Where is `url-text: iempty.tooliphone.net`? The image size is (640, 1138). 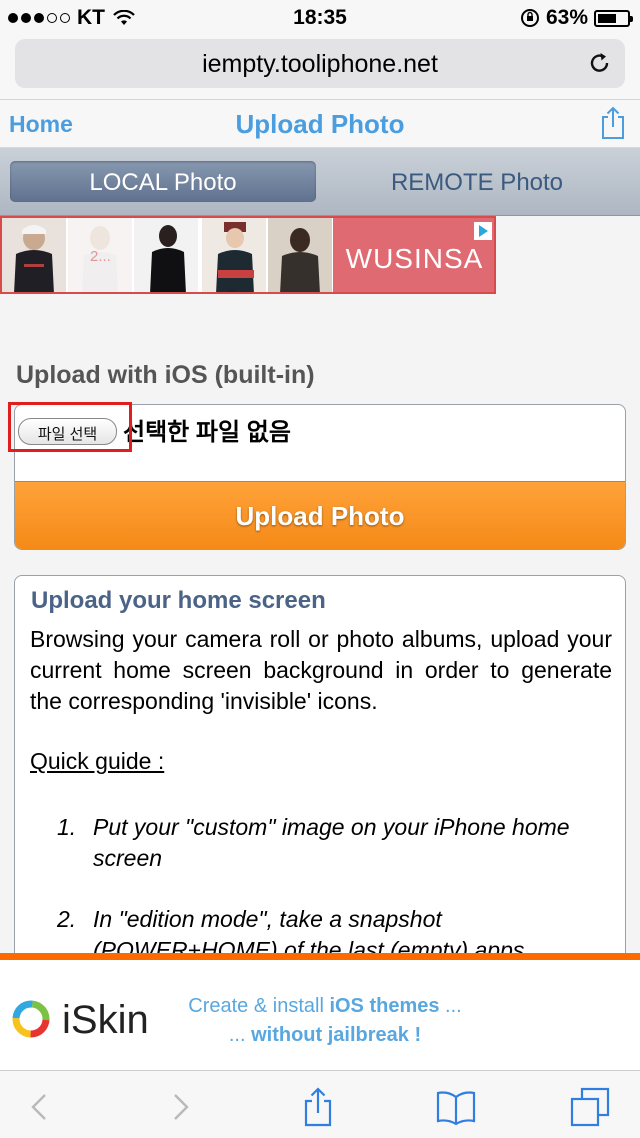
url-text: iempty.tooliphone.net is located at coordinates (320, 64).